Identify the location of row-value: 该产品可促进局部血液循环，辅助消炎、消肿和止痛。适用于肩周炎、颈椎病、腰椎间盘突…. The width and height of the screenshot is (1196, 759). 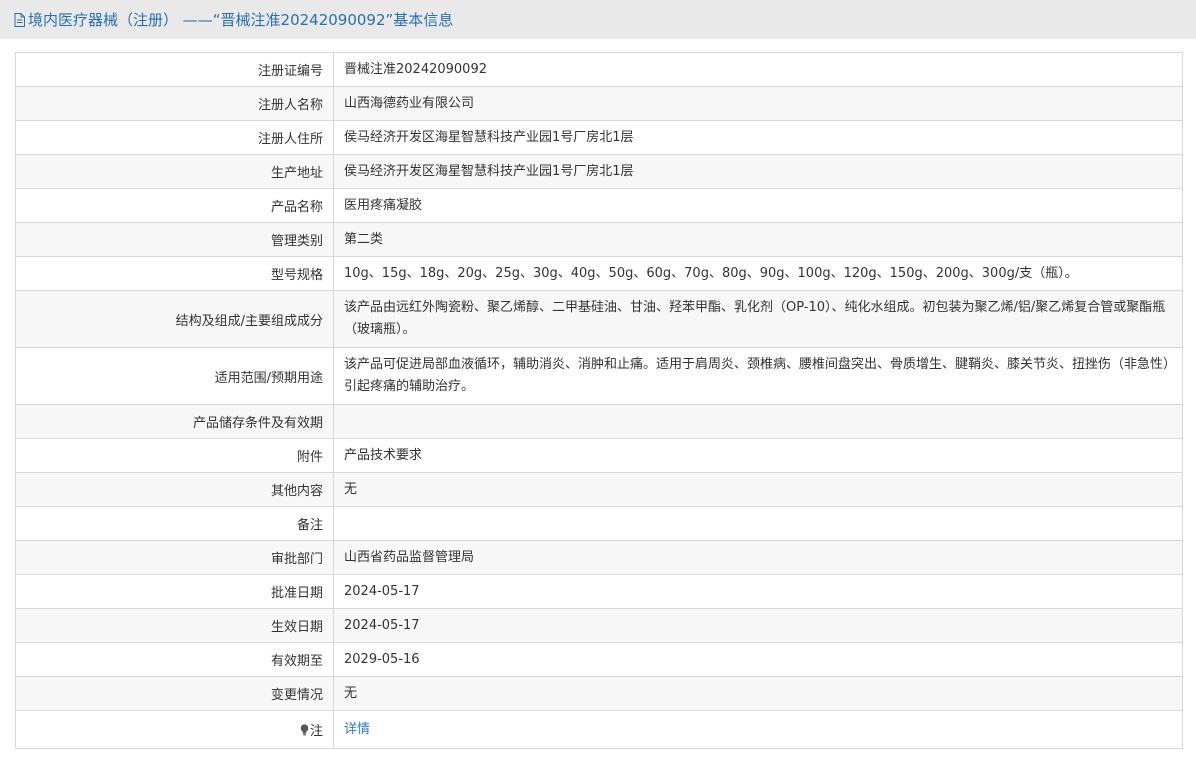
(758, 376).